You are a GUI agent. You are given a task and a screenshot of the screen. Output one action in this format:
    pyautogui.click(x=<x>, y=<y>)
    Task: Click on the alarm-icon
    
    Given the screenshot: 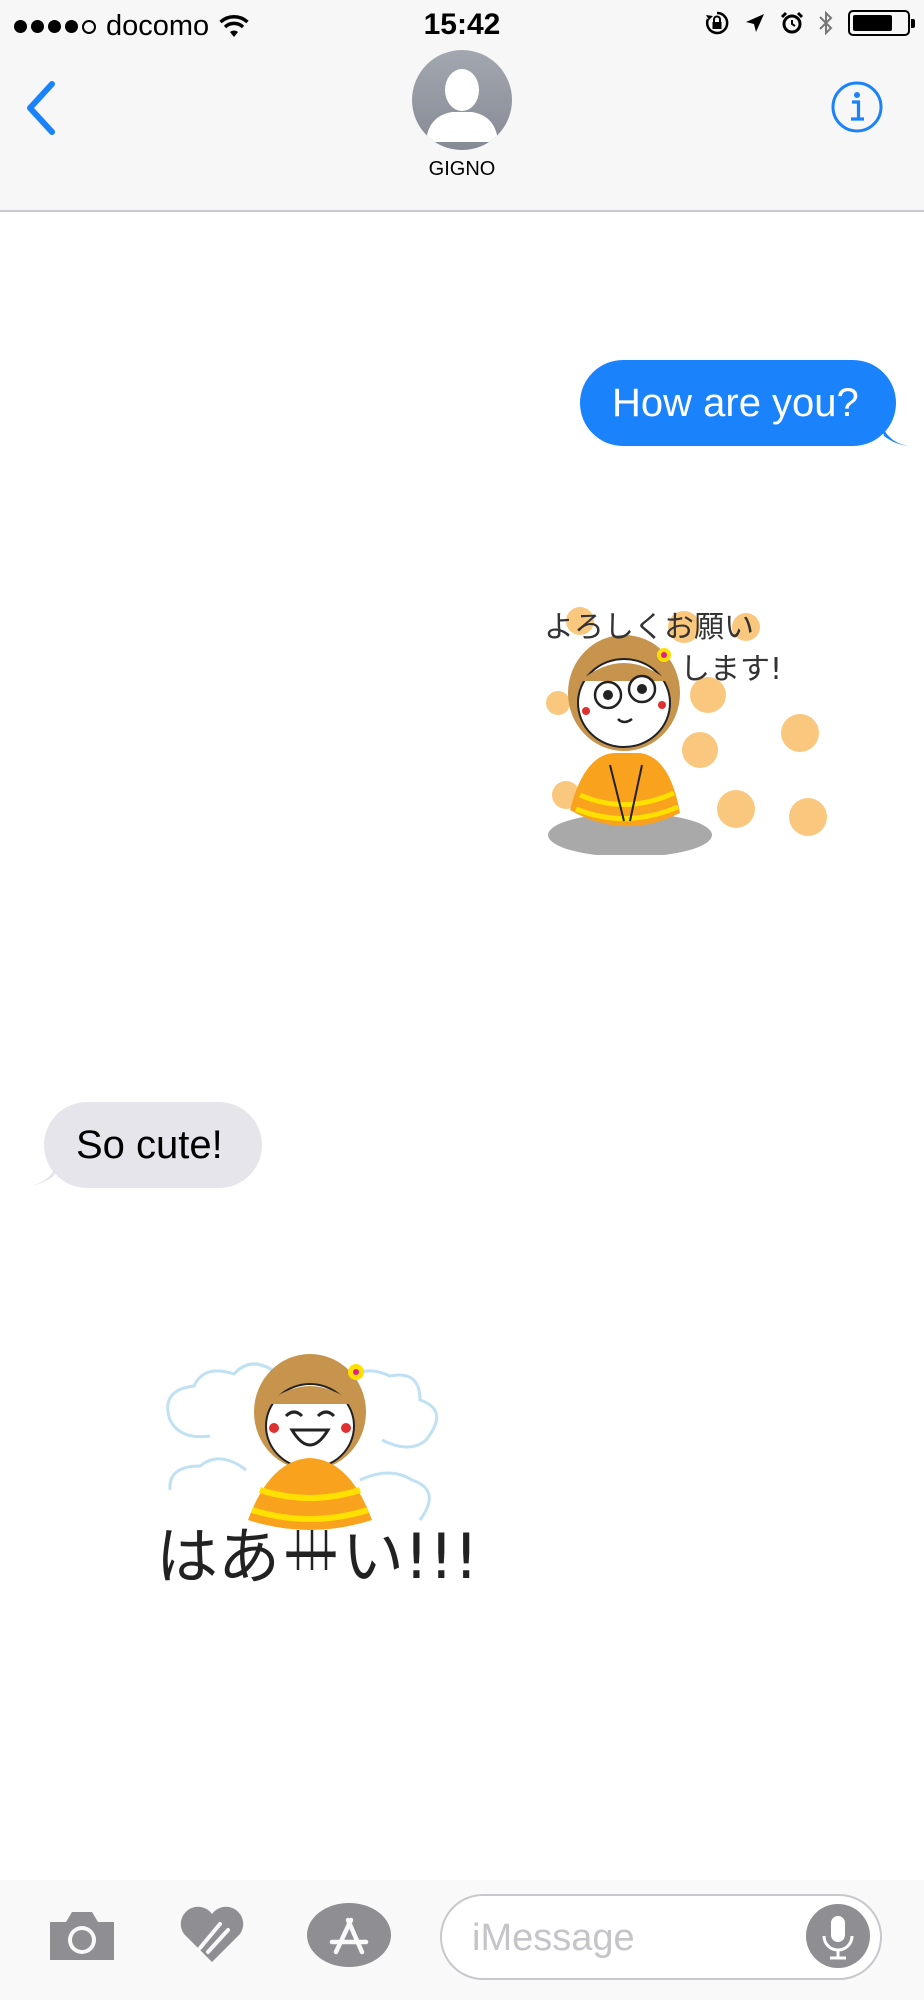 What is the action you would take?
    pyautogui.click(x=792, y=22)
    